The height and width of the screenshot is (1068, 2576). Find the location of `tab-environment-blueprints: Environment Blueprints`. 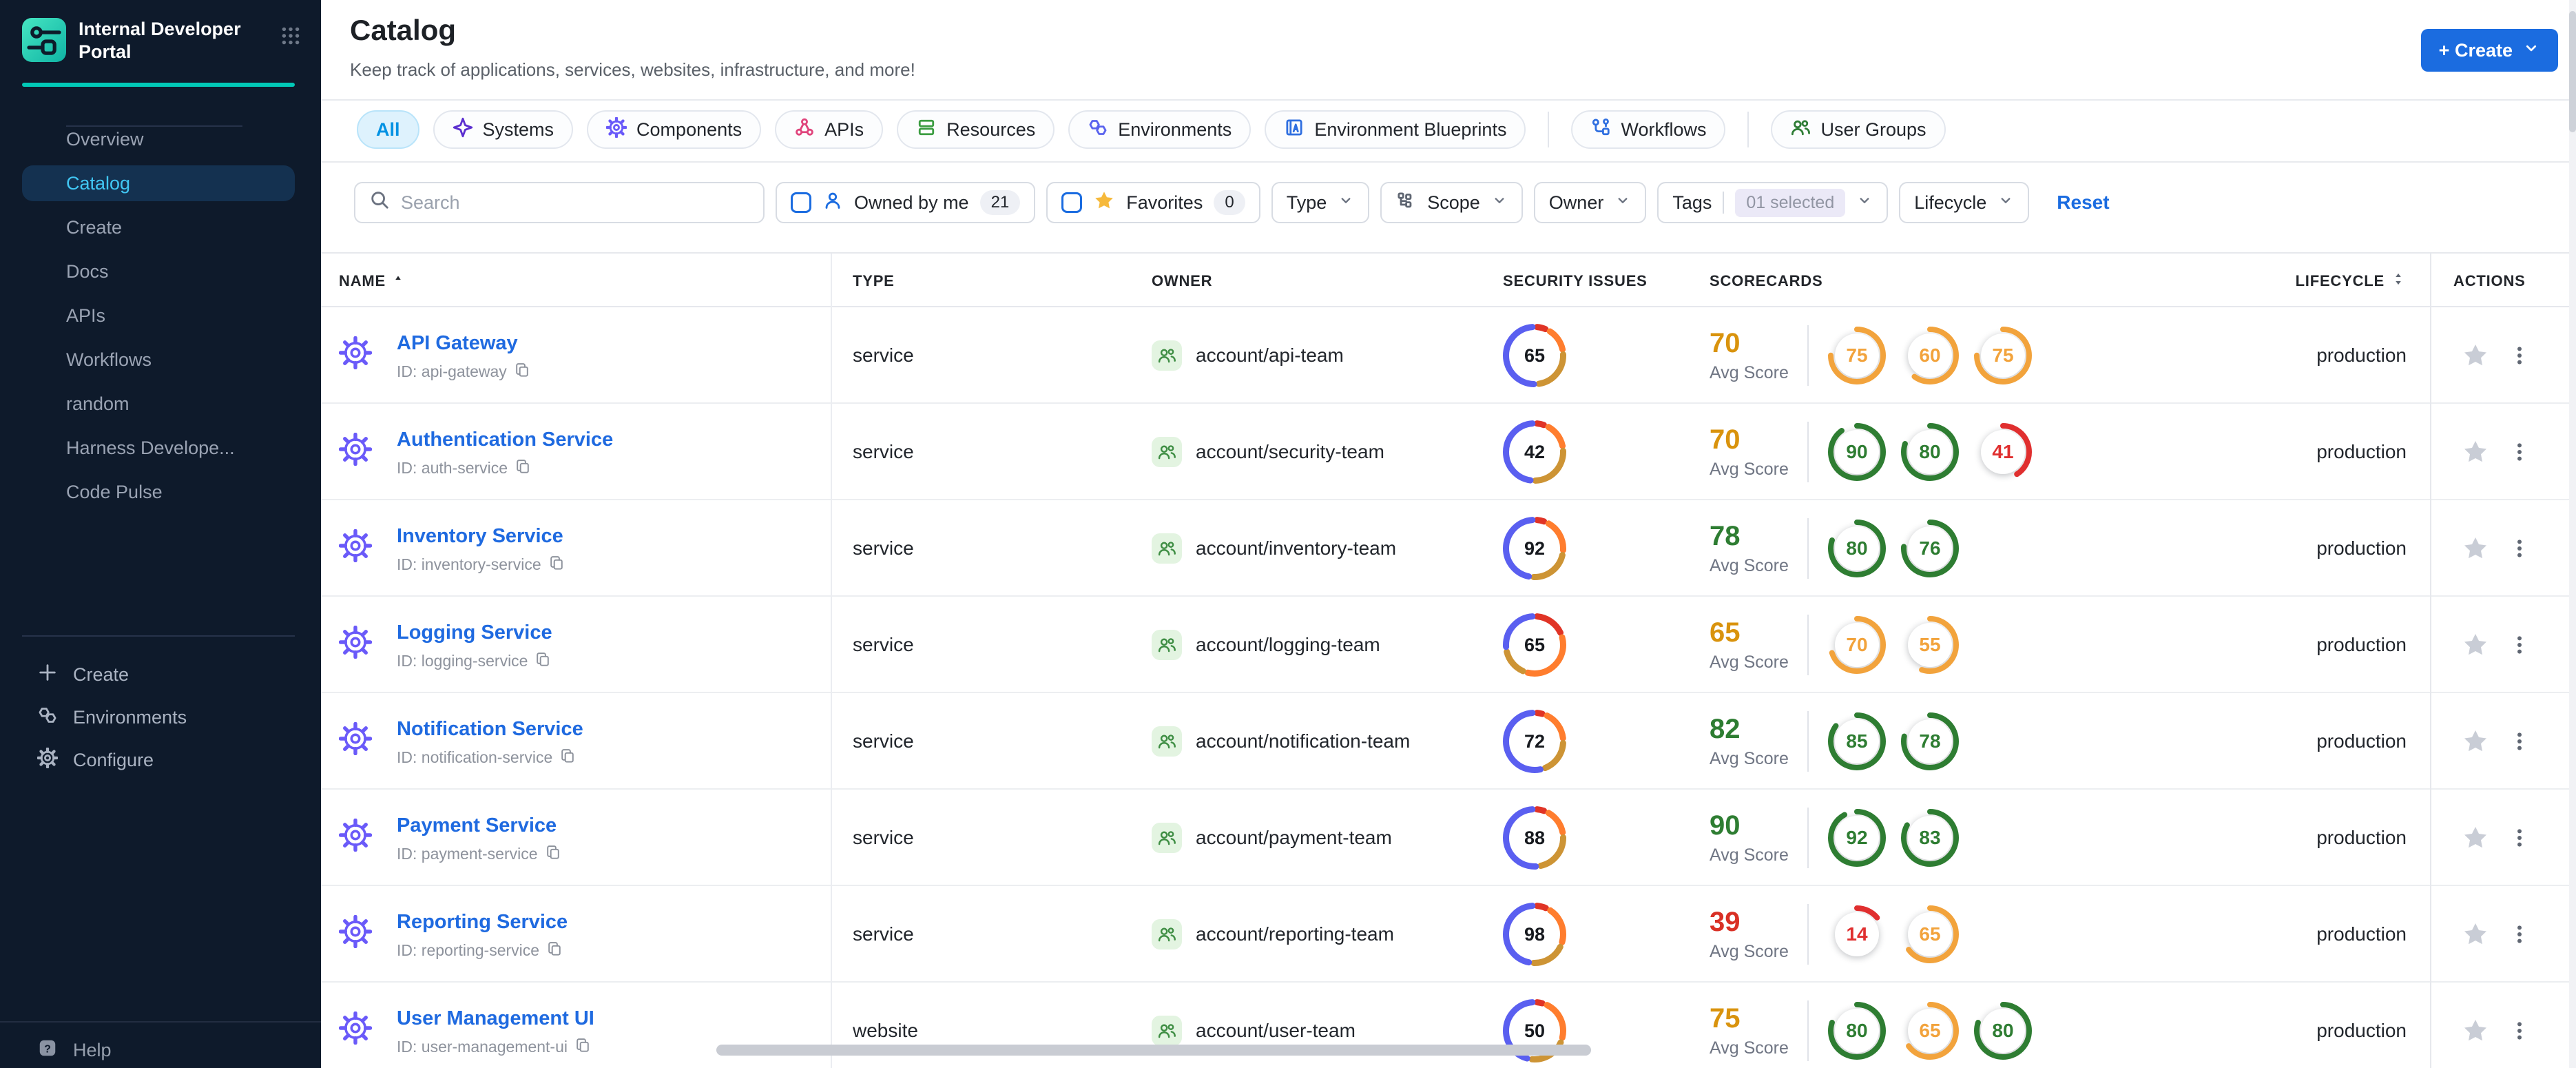

tab-environment-blueprints: Environment Blueprints is located at coordinates (1395, 130).